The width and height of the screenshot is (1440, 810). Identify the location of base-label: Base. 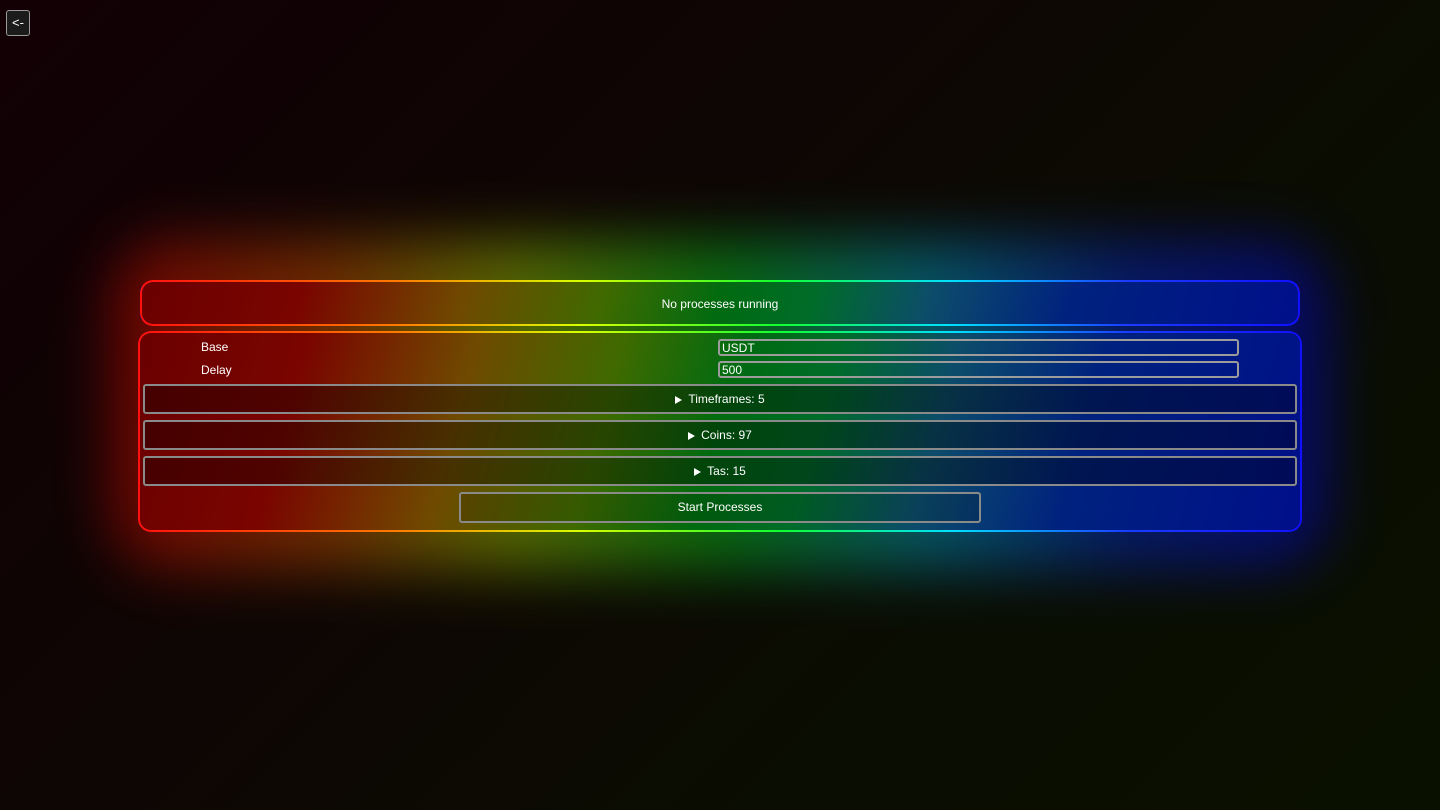
(215, 347).